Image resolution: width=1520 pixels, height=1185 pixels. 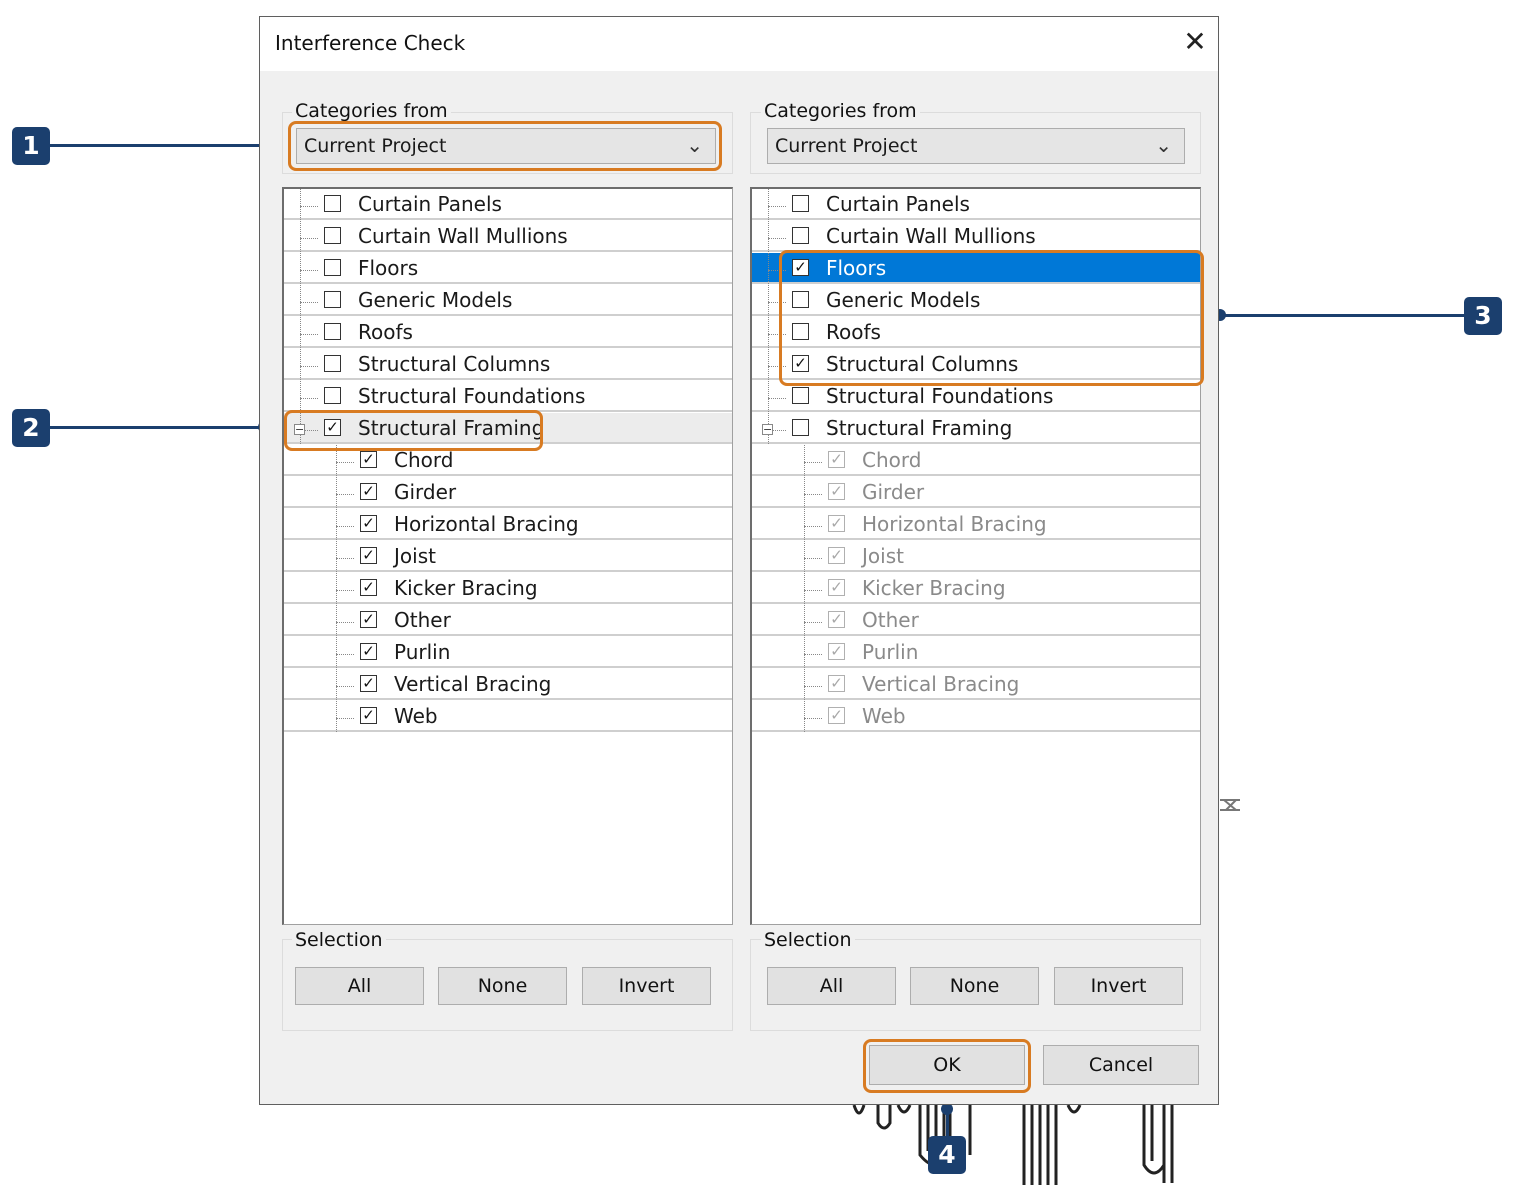 I want to click on callout-4: 4, so click(x=947, y=1155).